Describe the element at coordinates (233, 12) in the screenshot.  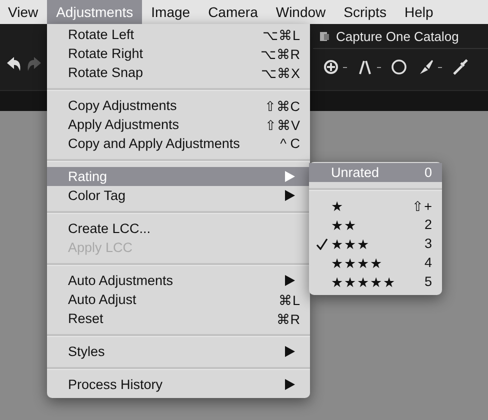
I see `menubar-item: Camera` at that location.